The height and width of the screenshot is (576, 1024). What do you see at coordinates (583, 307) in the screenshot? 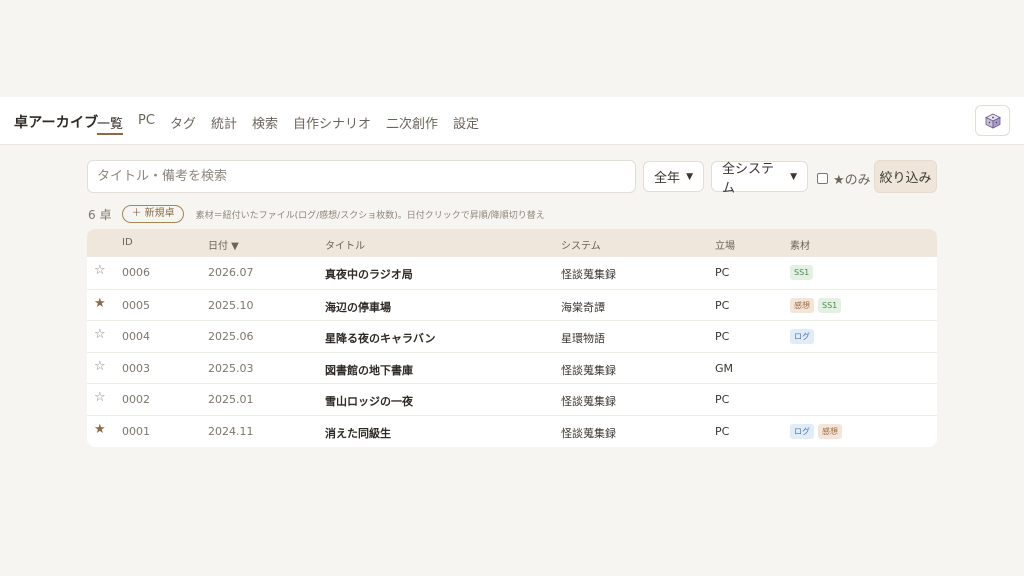
I see `cell-system: 海棠奇譚` at bounding box center [583, 307].